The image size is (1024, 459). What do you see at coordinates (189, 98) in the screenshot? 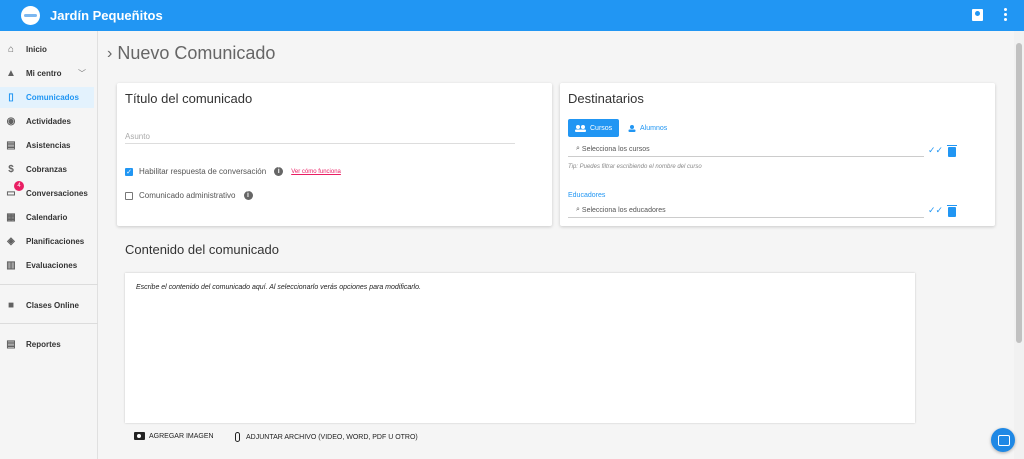
I see `titulo-card-heading: Título del comunicado` at bounding box center [189, 98].